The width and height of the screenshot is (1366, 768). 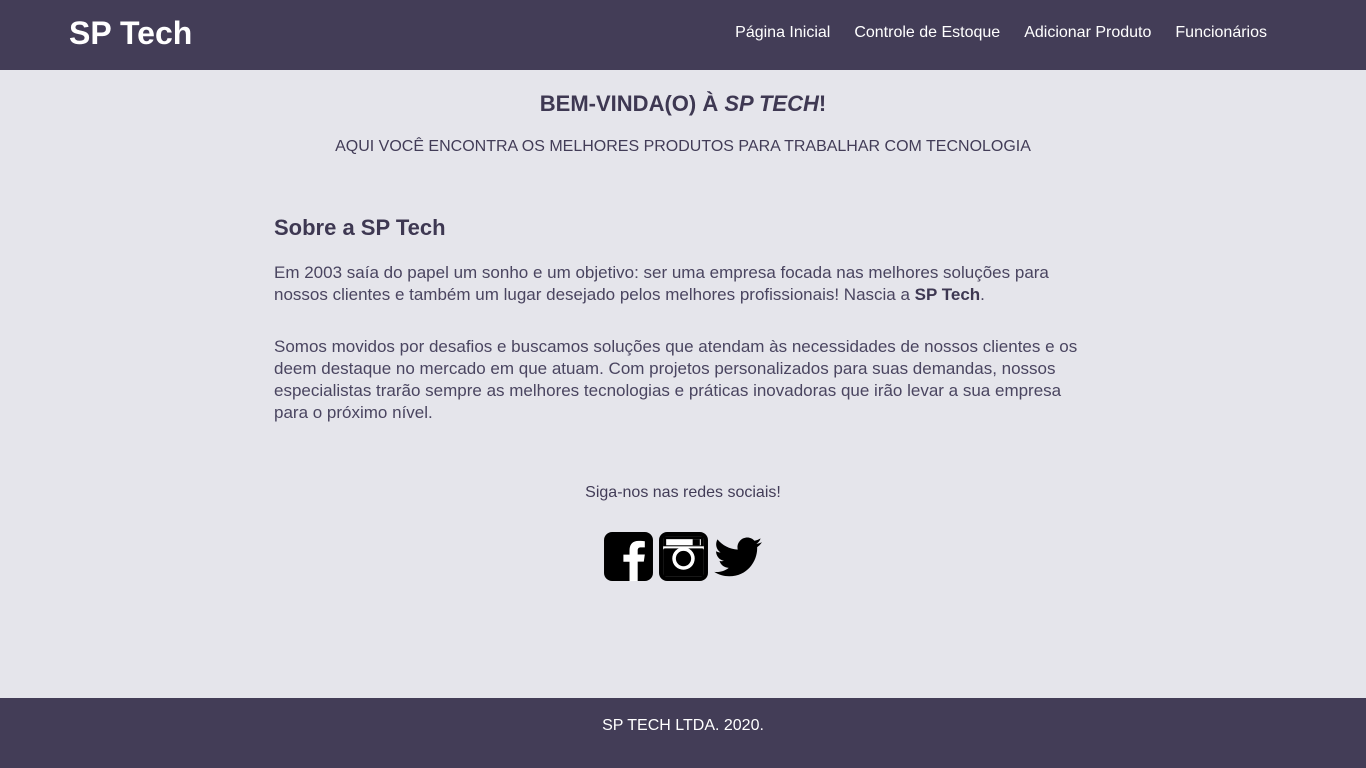 I want to click on twitter-icon, so click(x=738, y=557).